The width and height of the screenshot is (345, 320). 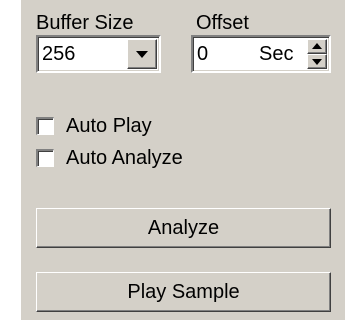 What do you see at coordinates (124, 158) in the screenshot?
I see `auto-analyze-label: Auto Analyze` at bounding box center [124, 158].